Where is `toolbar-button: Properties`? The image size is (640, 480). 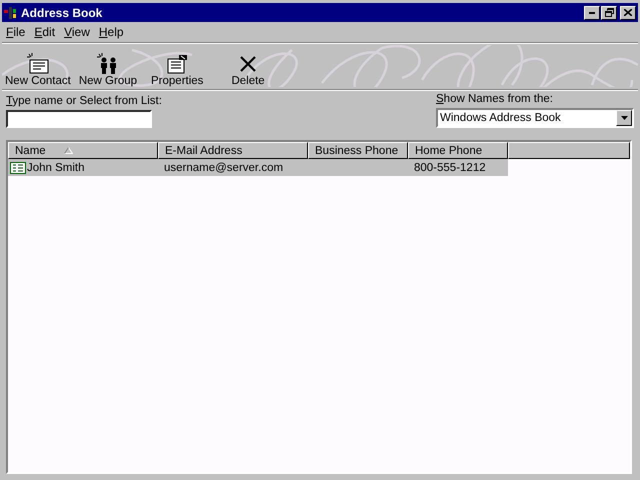 toolbar-button: Properties is located at coordinates (177, 70).